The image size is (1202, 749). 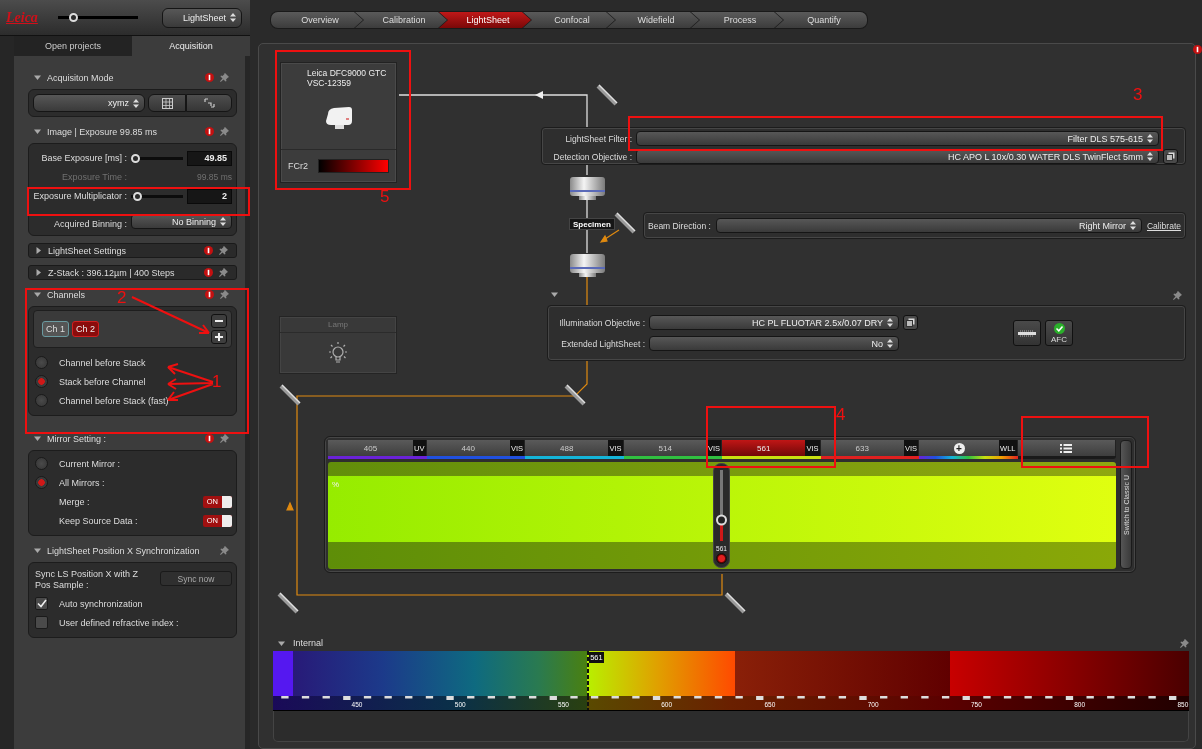 What do you see at coordinates (219, 321) in the screenshot?
I see `remove-channel-button` at bounding box center [219, 321].